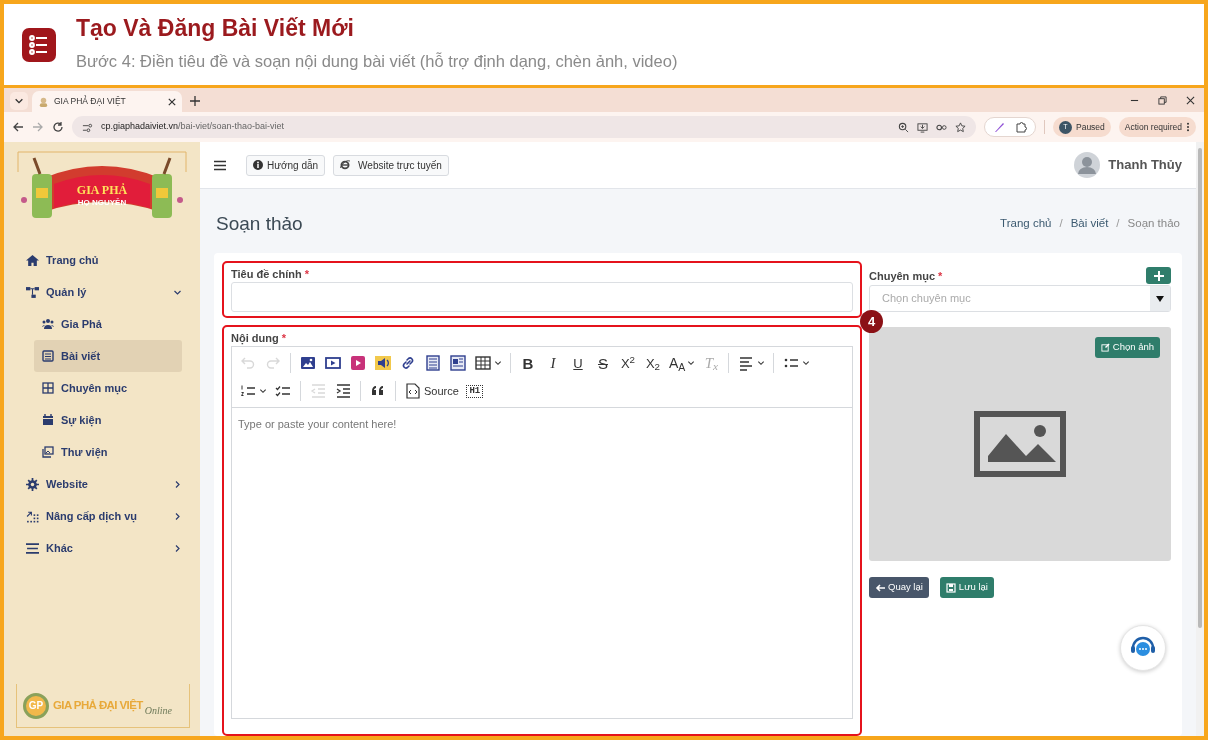 Image resolution: width=1208 pixels, height=740 pixels. Describe the element at coordinates (48, 452) in the screenshot. I see `images-icon` at that location.